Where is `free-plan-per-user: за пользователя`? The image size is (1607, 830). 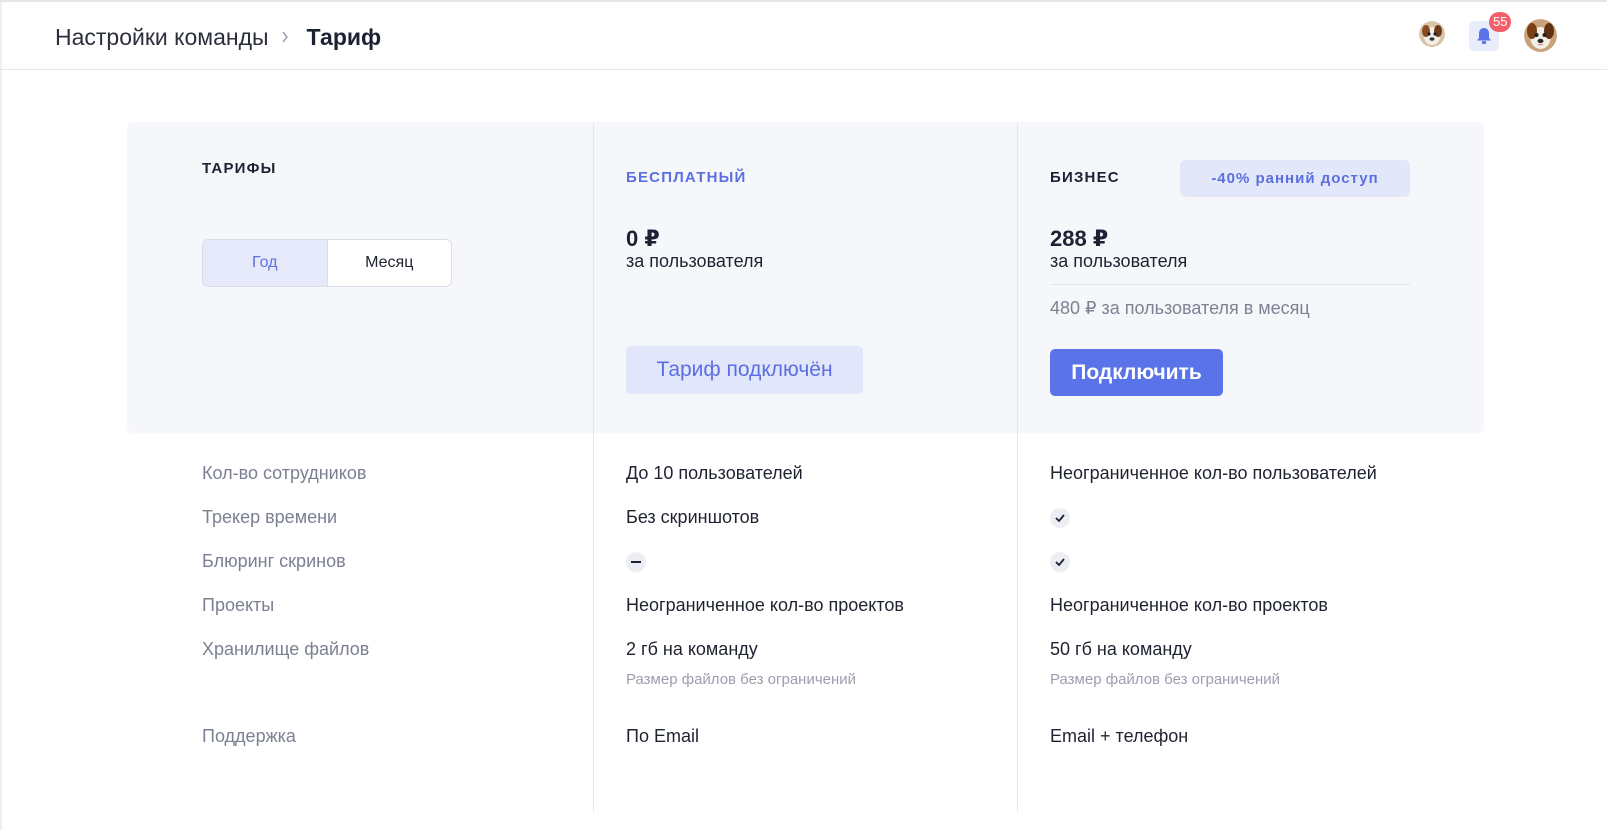 free-plan-per-user: за пользователя is located at coordinates (695, 261).